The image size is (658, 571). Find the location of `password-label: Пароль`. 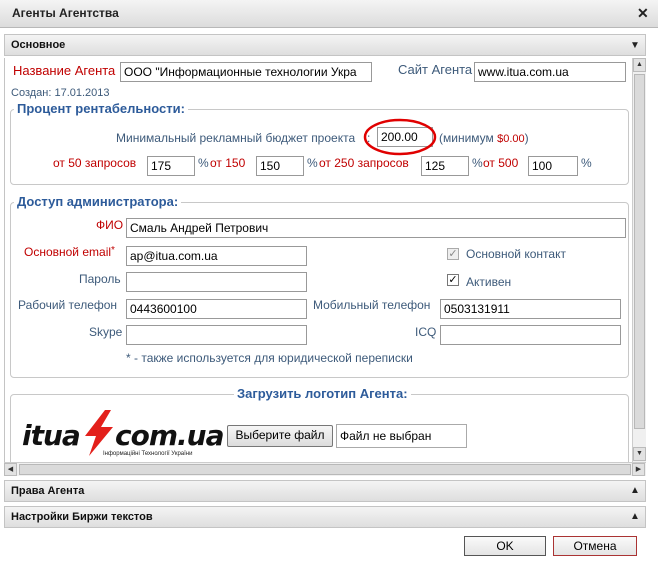

password-label: Пароль is located at coordinates (100, 279).